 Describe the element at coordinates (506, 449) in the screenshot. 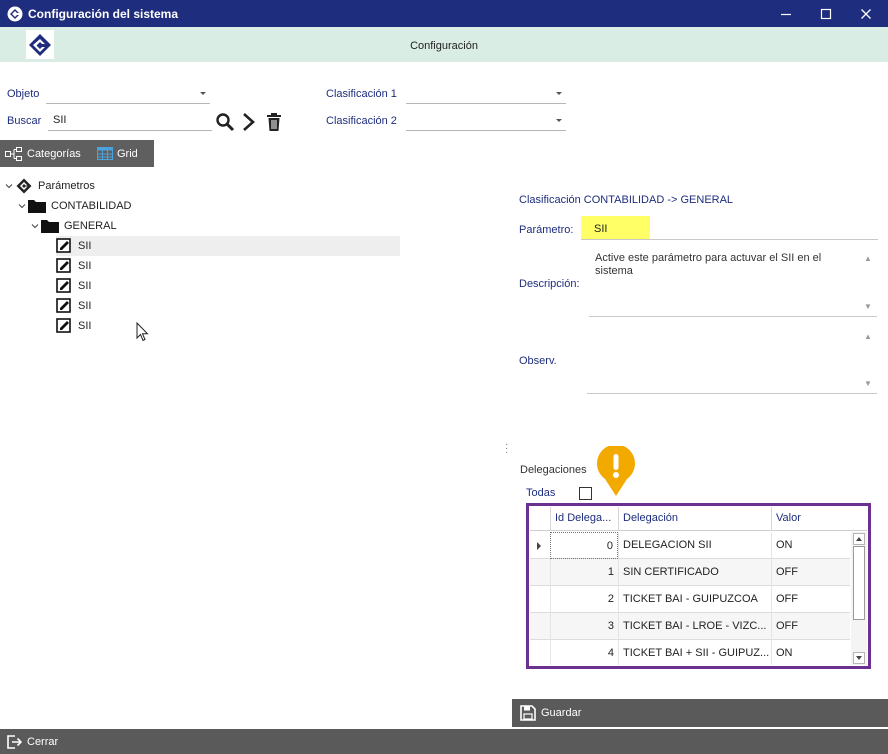

I see `splitter-handle: · · ·` at that location.